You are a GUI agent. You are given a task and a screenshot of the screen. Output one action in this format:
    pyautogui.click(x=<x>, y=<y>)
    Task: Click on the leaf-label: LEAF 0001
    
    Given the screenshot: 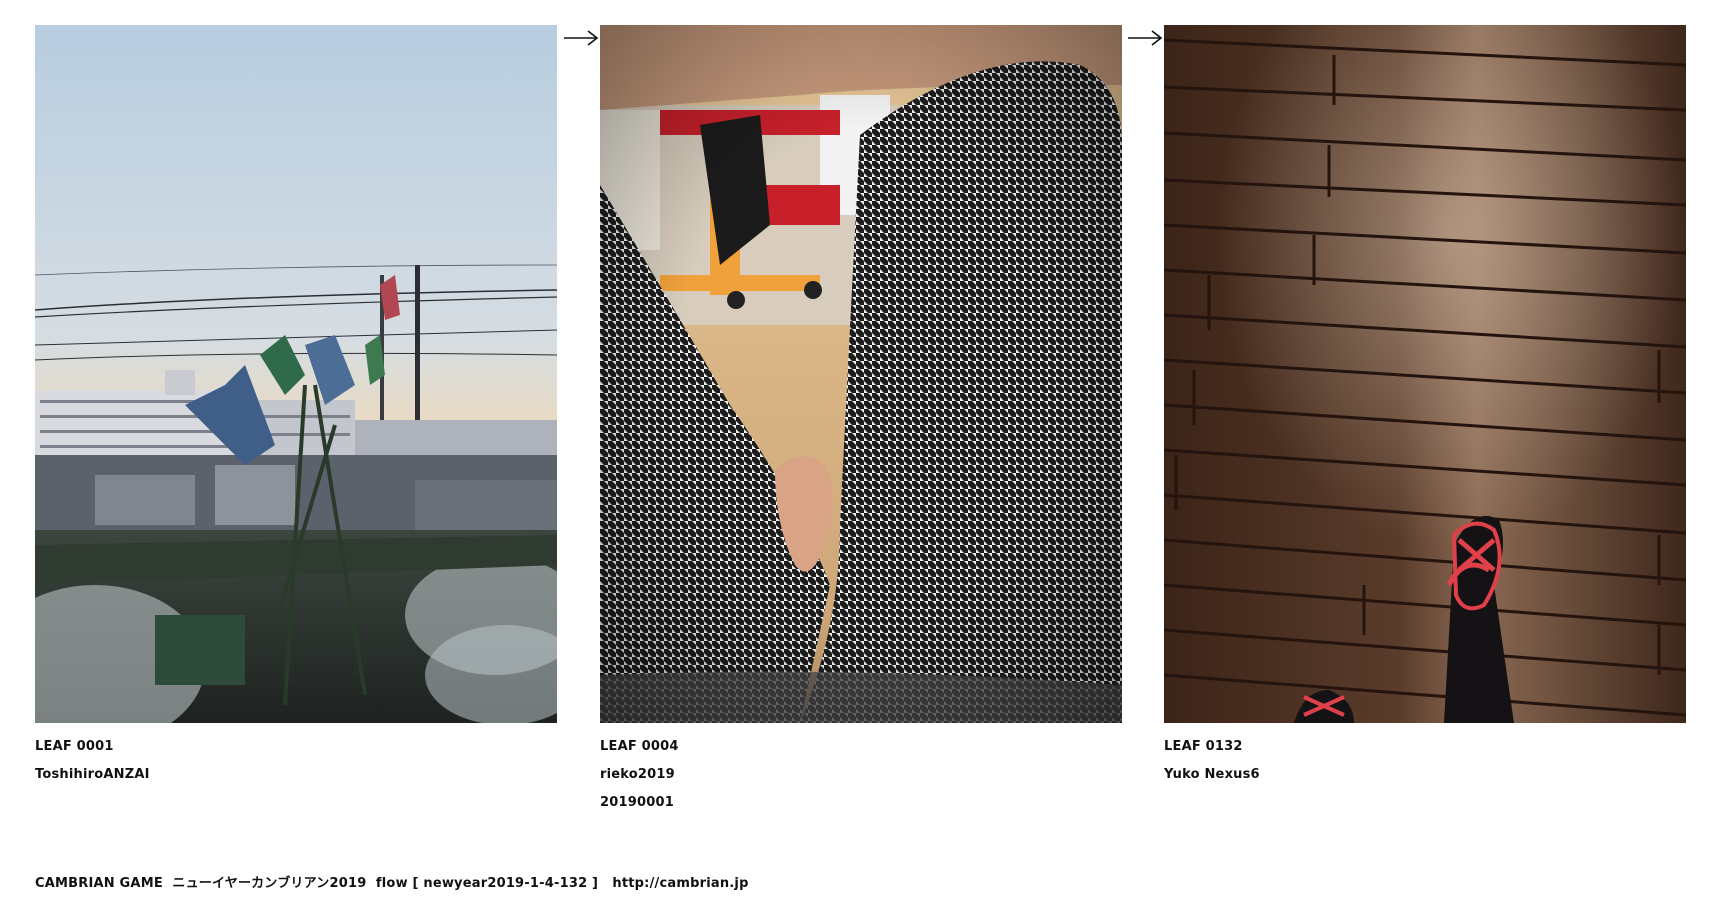 What is the action you would take?
    pyautogui.click(x=74, y=746)
    